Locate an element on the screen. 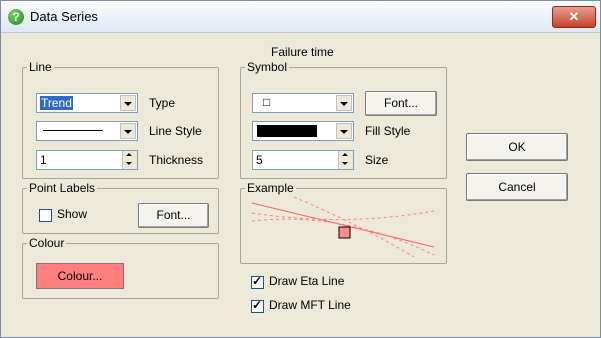 This screenshot has height=338, width=601. show-checkbox is located at coordinates (45, 215).